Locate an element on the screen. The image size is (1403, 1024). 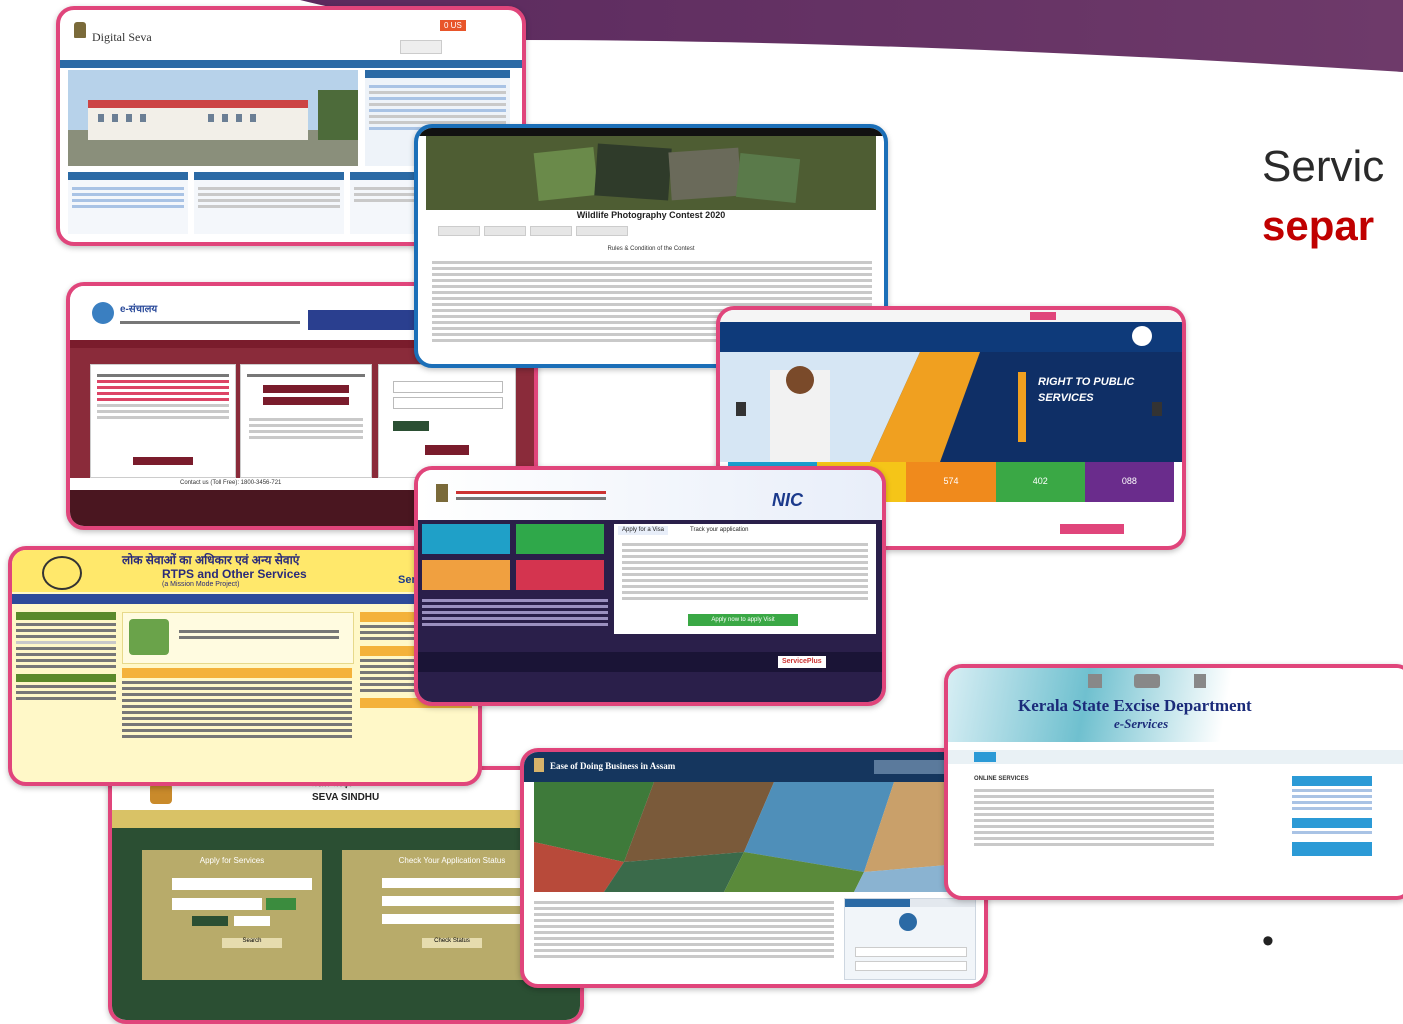
tile-4: 402 is located at coordinates (1040, 482).